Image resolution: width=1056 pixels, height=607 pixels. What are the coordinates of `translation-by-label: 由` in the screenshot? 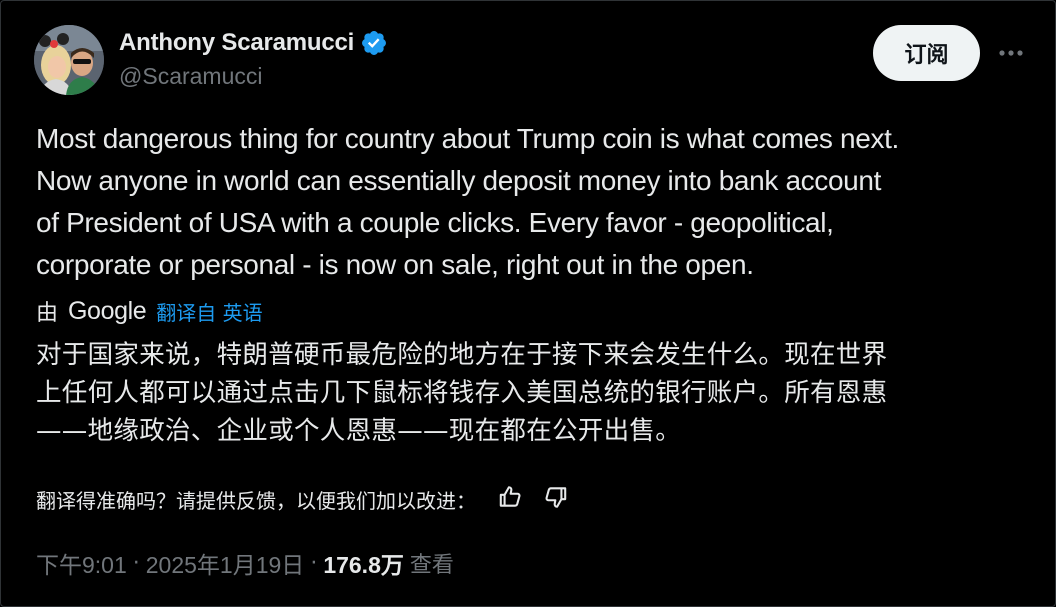 It's located at (47, 313).